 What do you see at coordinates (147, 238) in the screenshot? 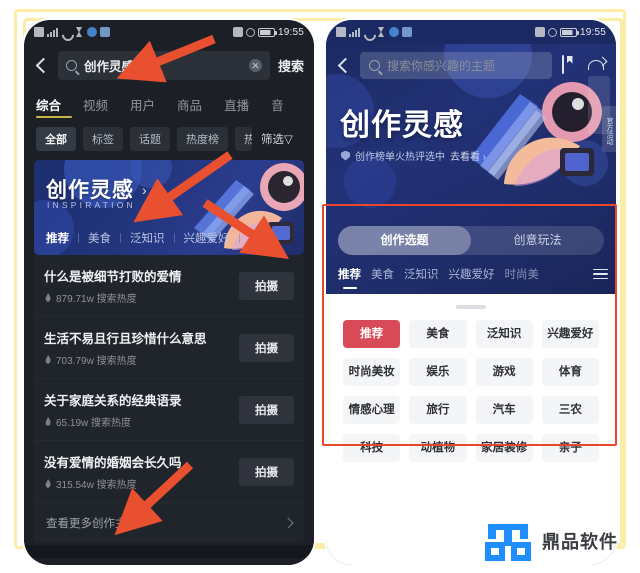
I see `banner-tab-fanzhishi: 泛知识` at bounding box center [147, 238].